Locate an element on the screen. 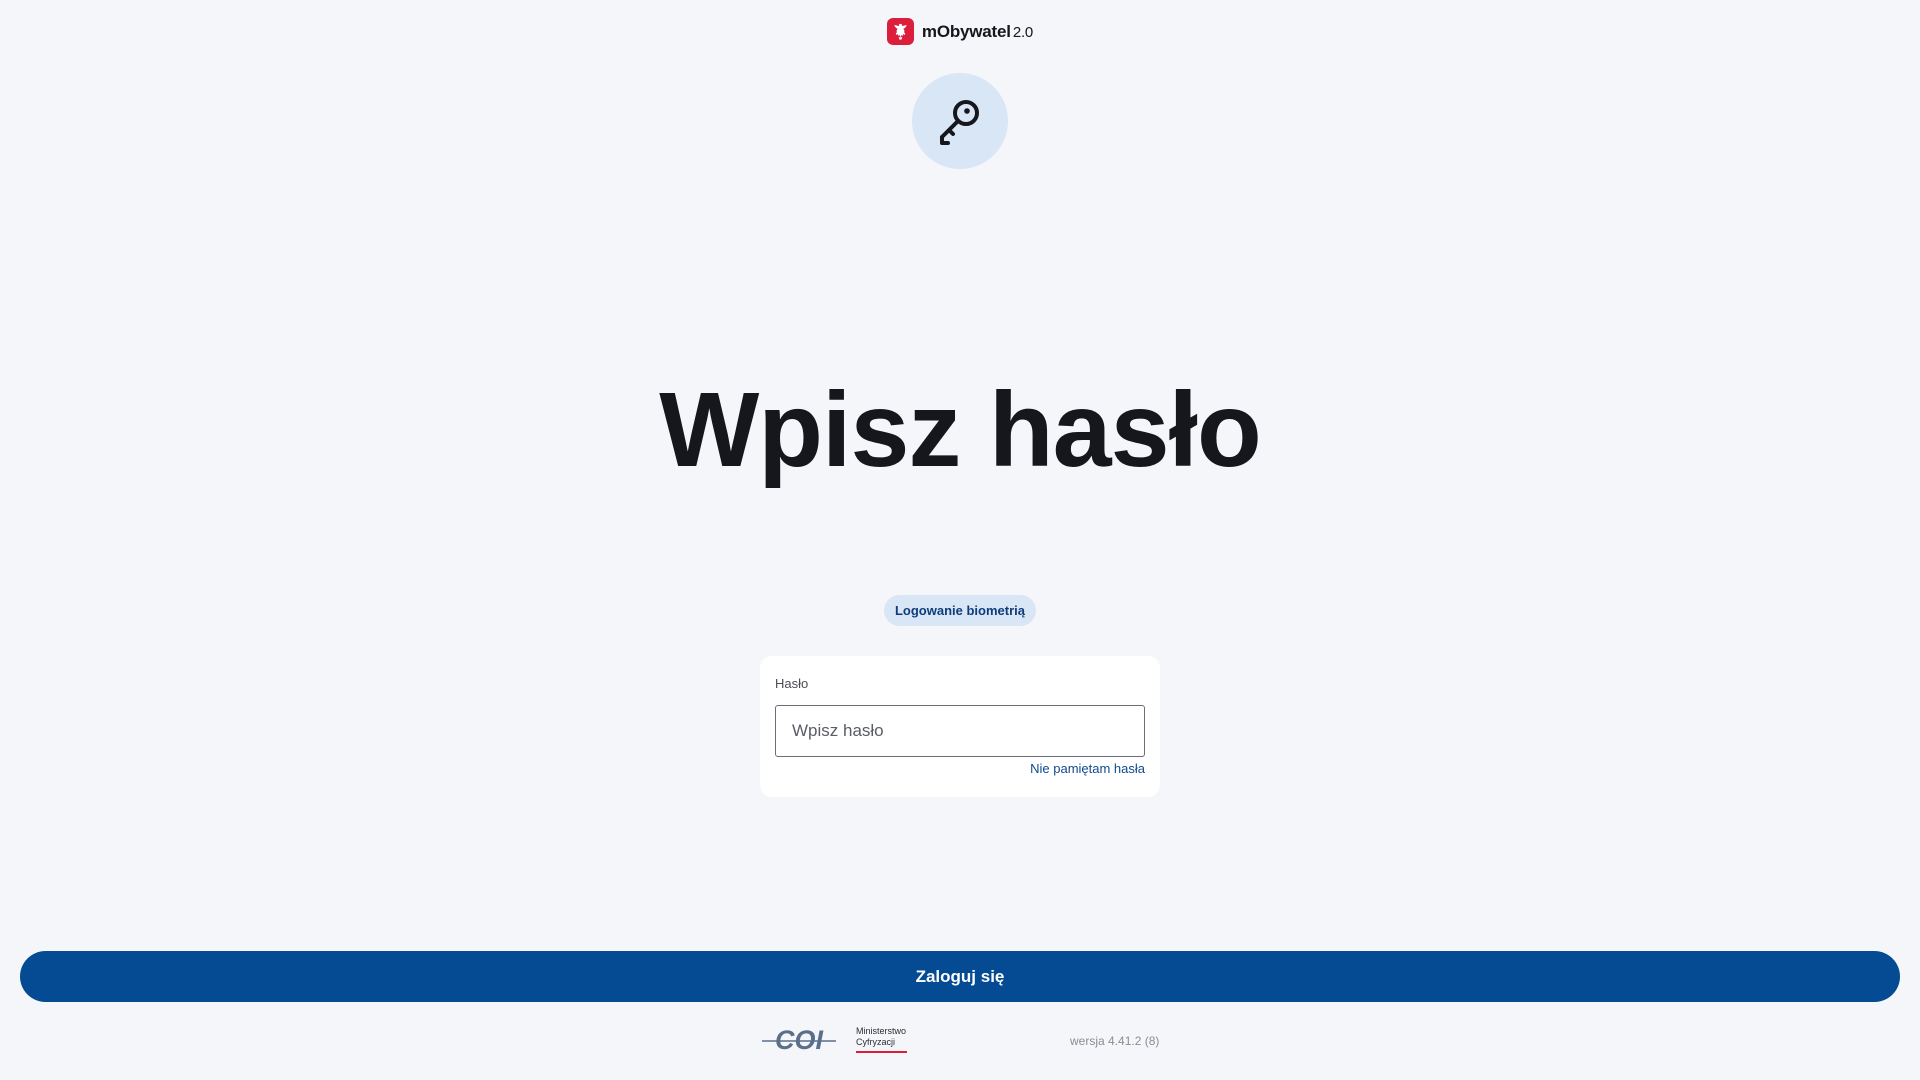  key-icon is located at coordinates (959, 122).